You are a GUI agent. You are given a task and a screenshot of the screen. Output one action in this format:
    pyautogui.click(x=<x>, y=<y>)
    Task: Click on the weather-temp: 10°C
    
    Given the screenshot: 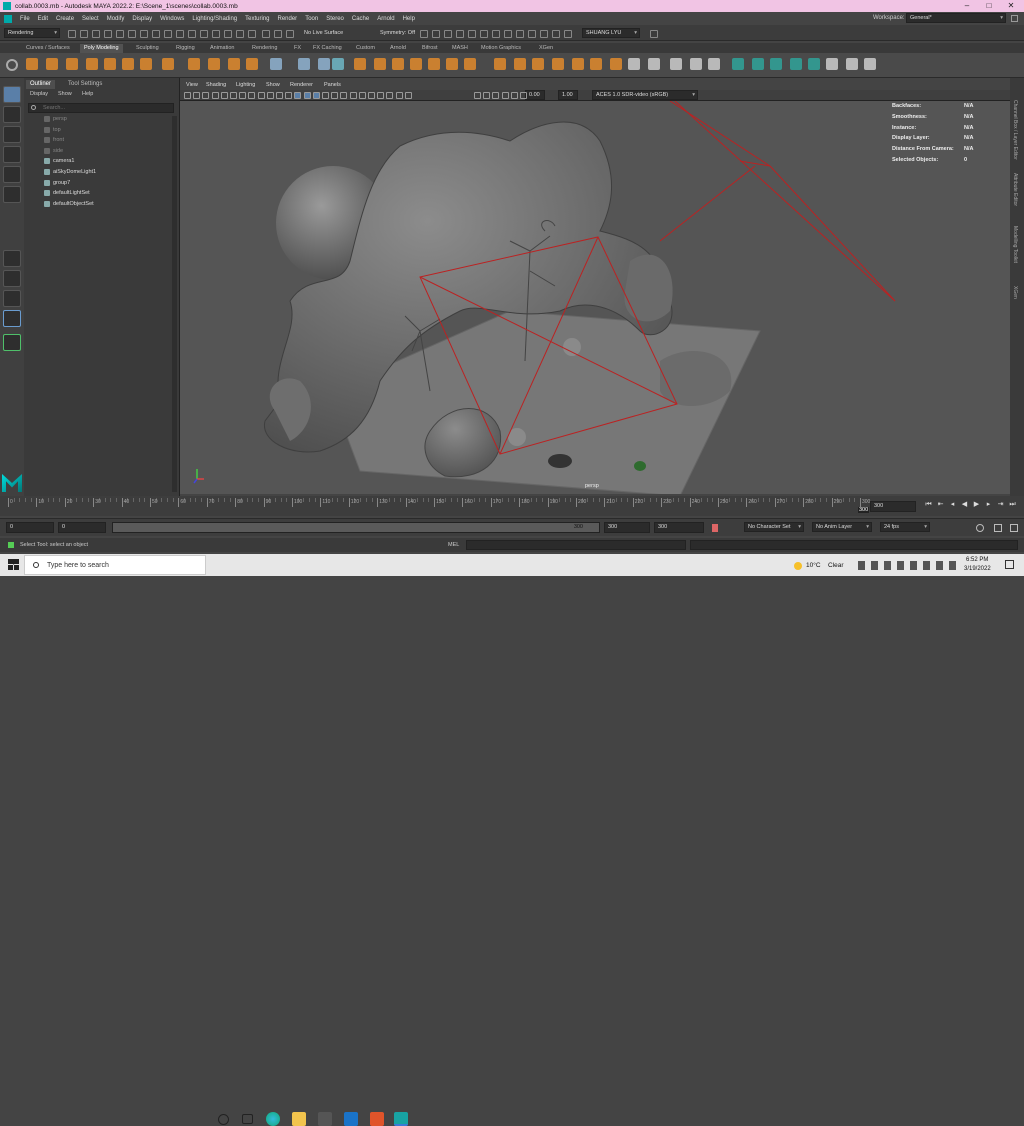 What is the action you would take?
    pyautogui.click(x=813, y=565)
    